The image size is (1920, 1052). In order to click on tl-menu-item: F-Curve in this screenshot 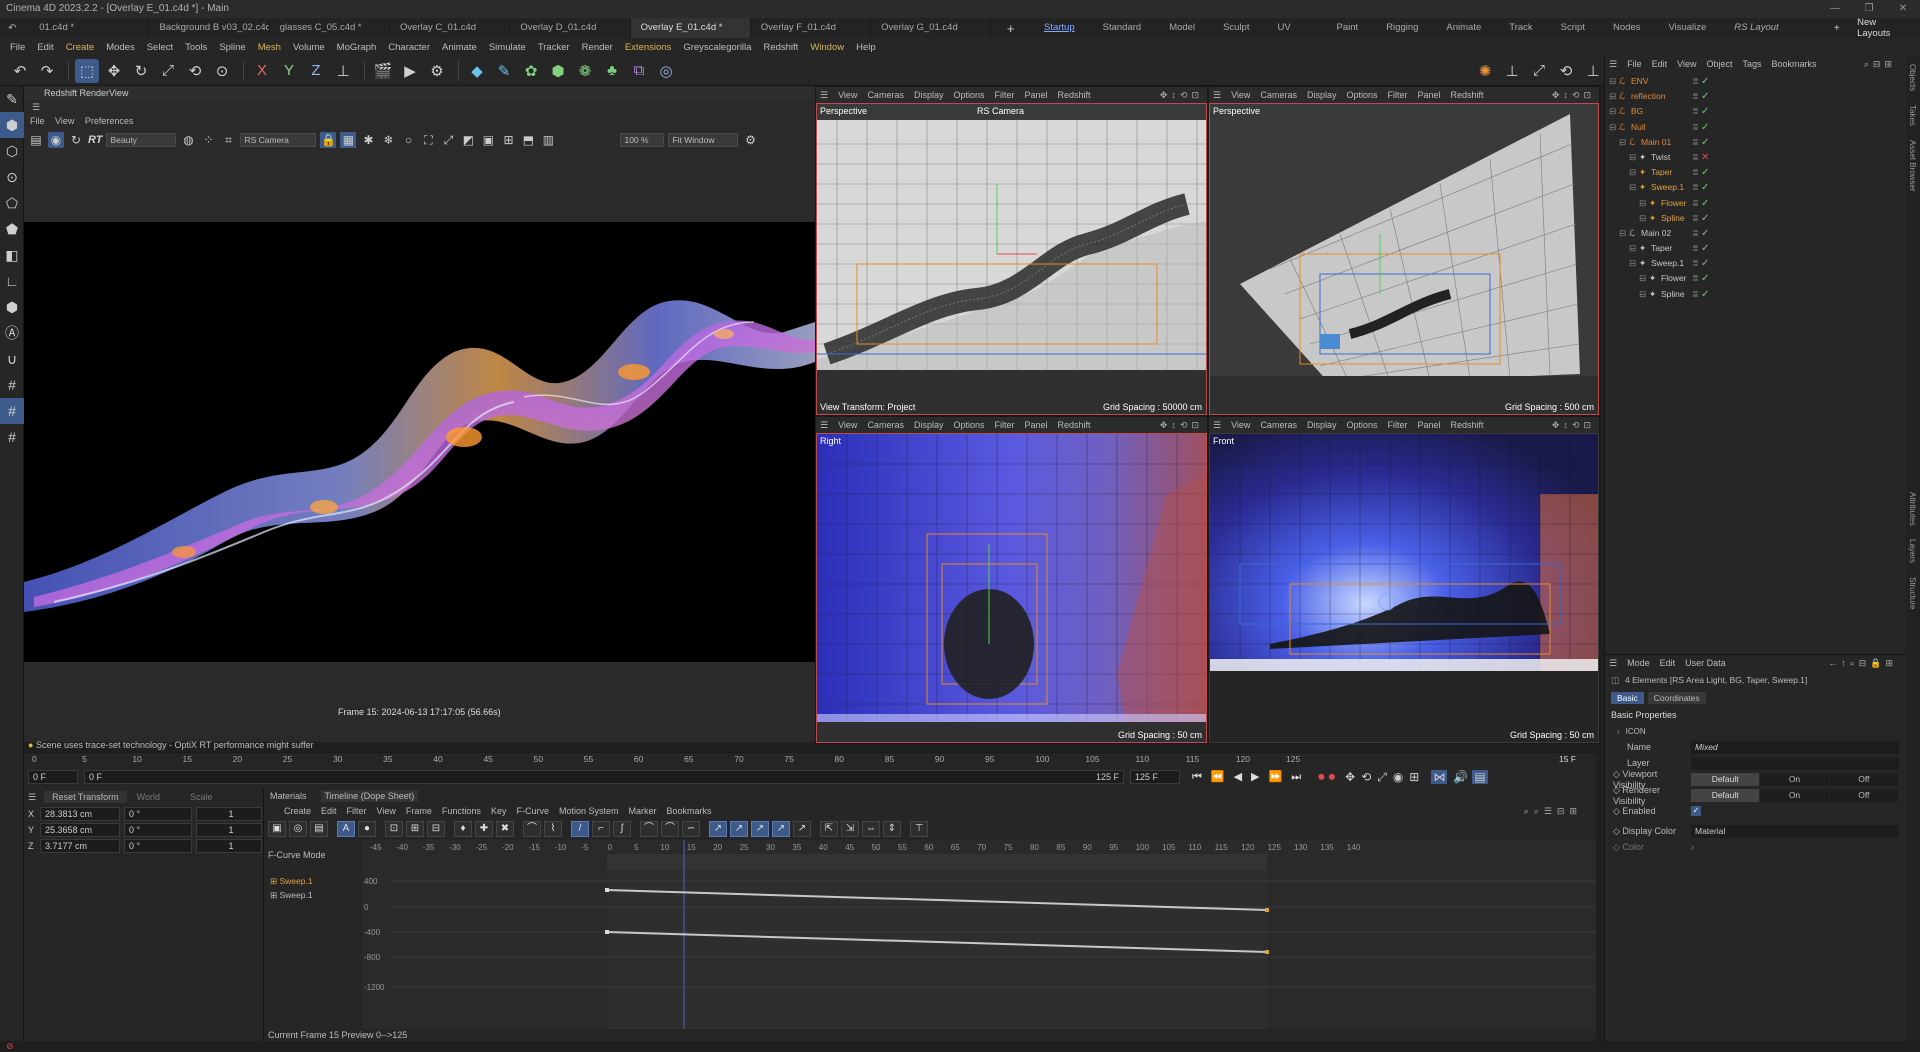, I will do `click(532, 811)`.